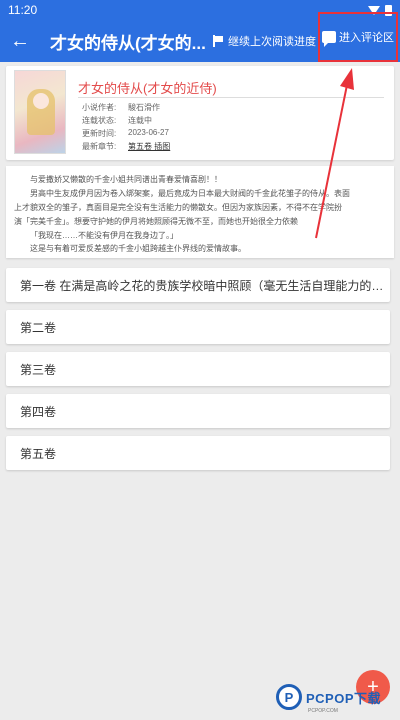 The height and width of the screenshot is (720, 400). What do you see at coordinates (23, 10) in the screenshot?
I see `status-time: 11:20` at bounding box center [23, 10].